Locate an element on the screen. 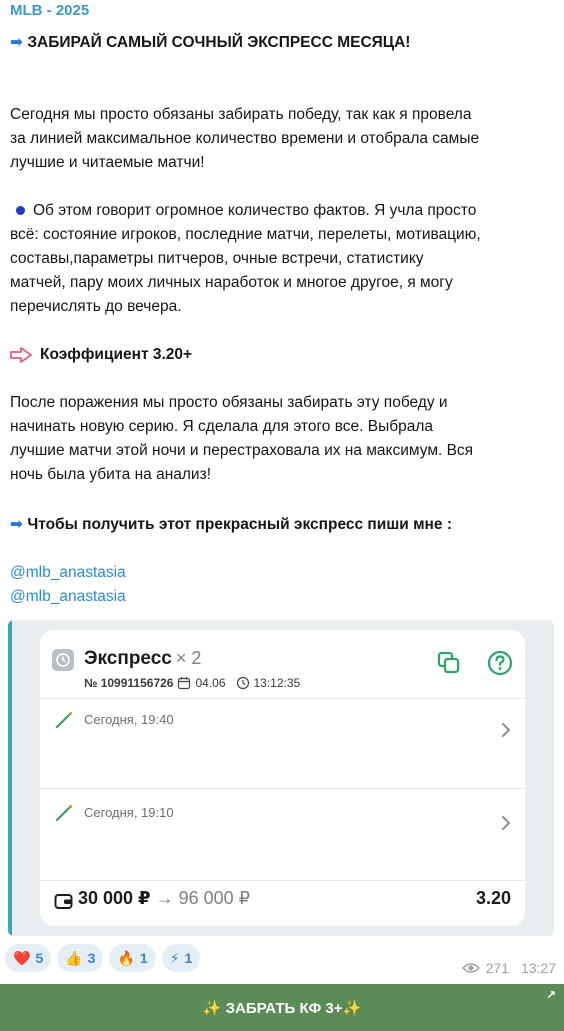  post-time: 13:27 is located at coordinates (538, 968).